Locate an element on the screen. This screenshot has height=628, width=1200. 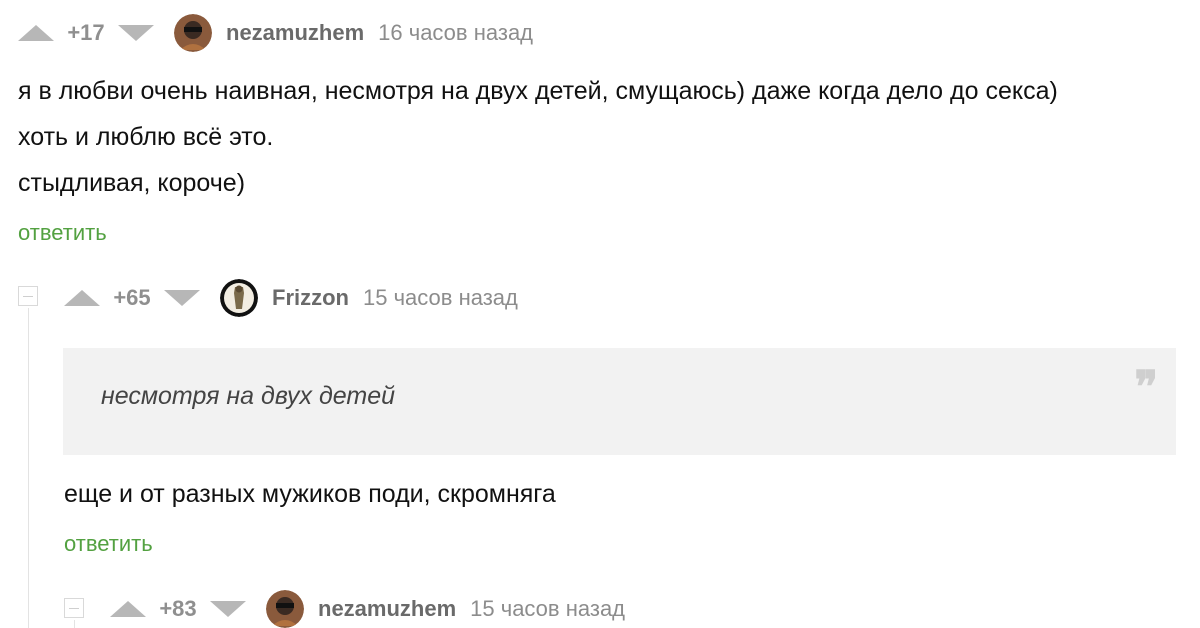
quote-marks-icon: ❞ is located at coordinates (1146, 387).